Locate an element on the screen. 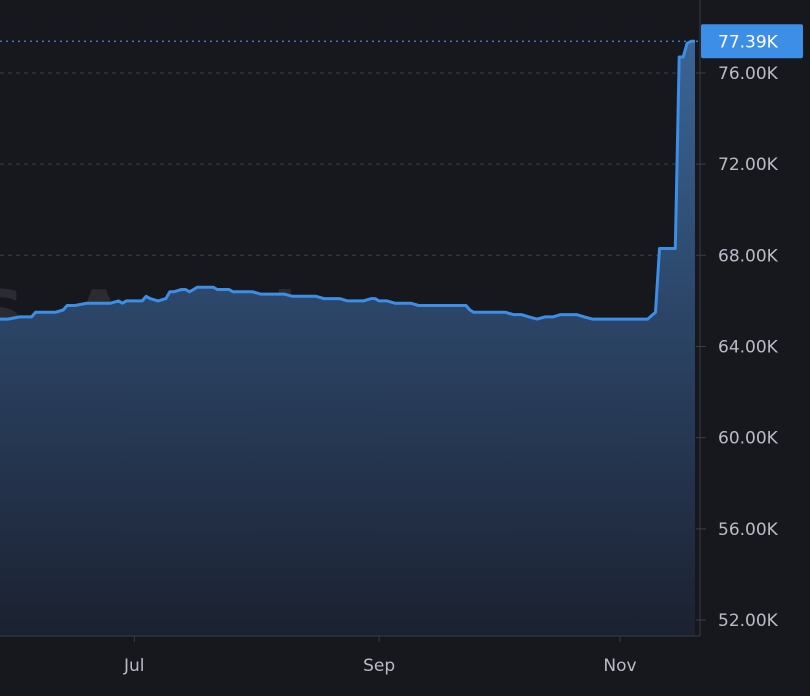 The image size is (810, 696). time-axis: Jul Sep Nov is located at coordinates (380, 656).